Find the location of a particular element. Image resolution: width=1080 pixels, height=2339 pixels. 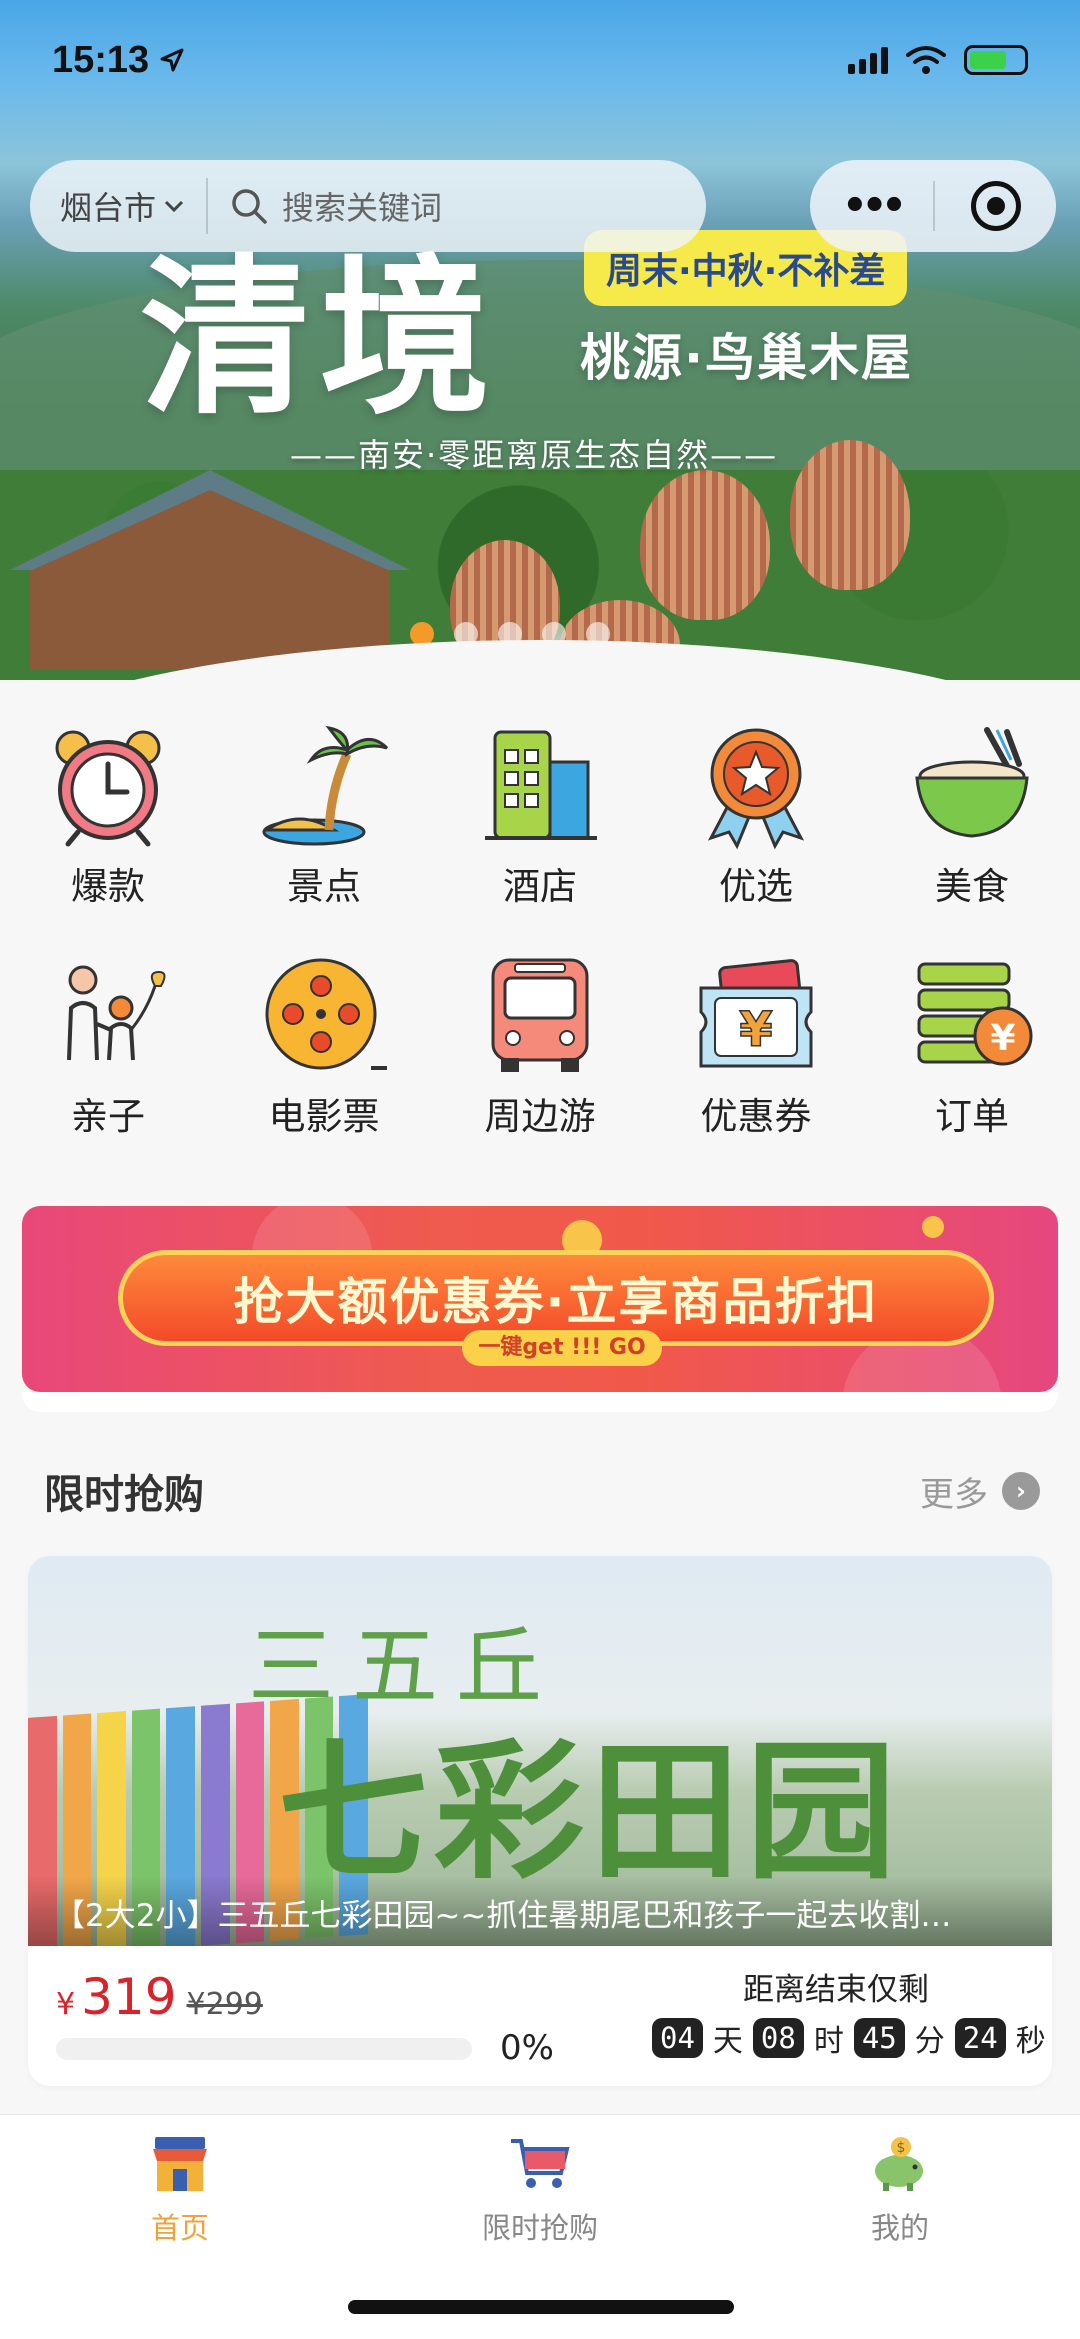

search-input: 搜索关键词 is located at coordinates (336, 206).